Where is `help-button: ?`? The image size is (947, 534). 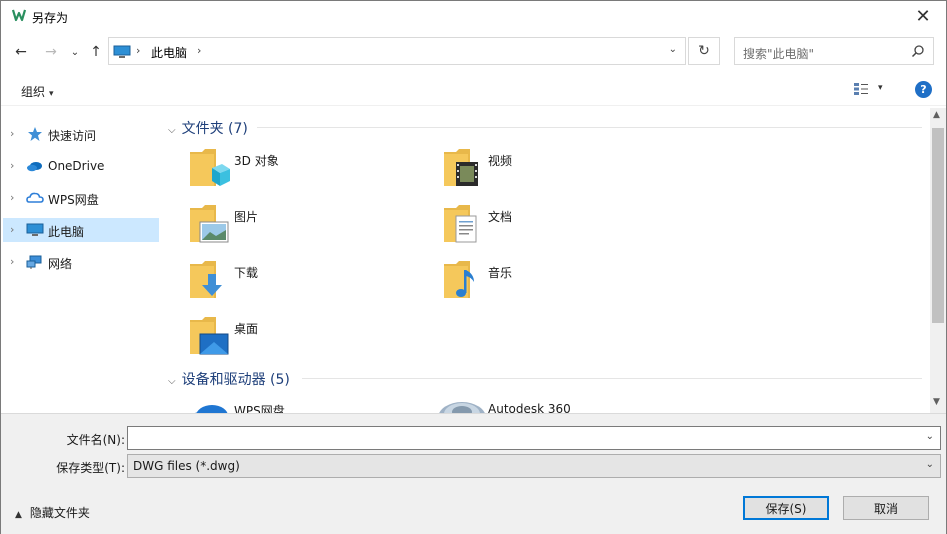 help-button: ? is located at coordinates (923, 89).